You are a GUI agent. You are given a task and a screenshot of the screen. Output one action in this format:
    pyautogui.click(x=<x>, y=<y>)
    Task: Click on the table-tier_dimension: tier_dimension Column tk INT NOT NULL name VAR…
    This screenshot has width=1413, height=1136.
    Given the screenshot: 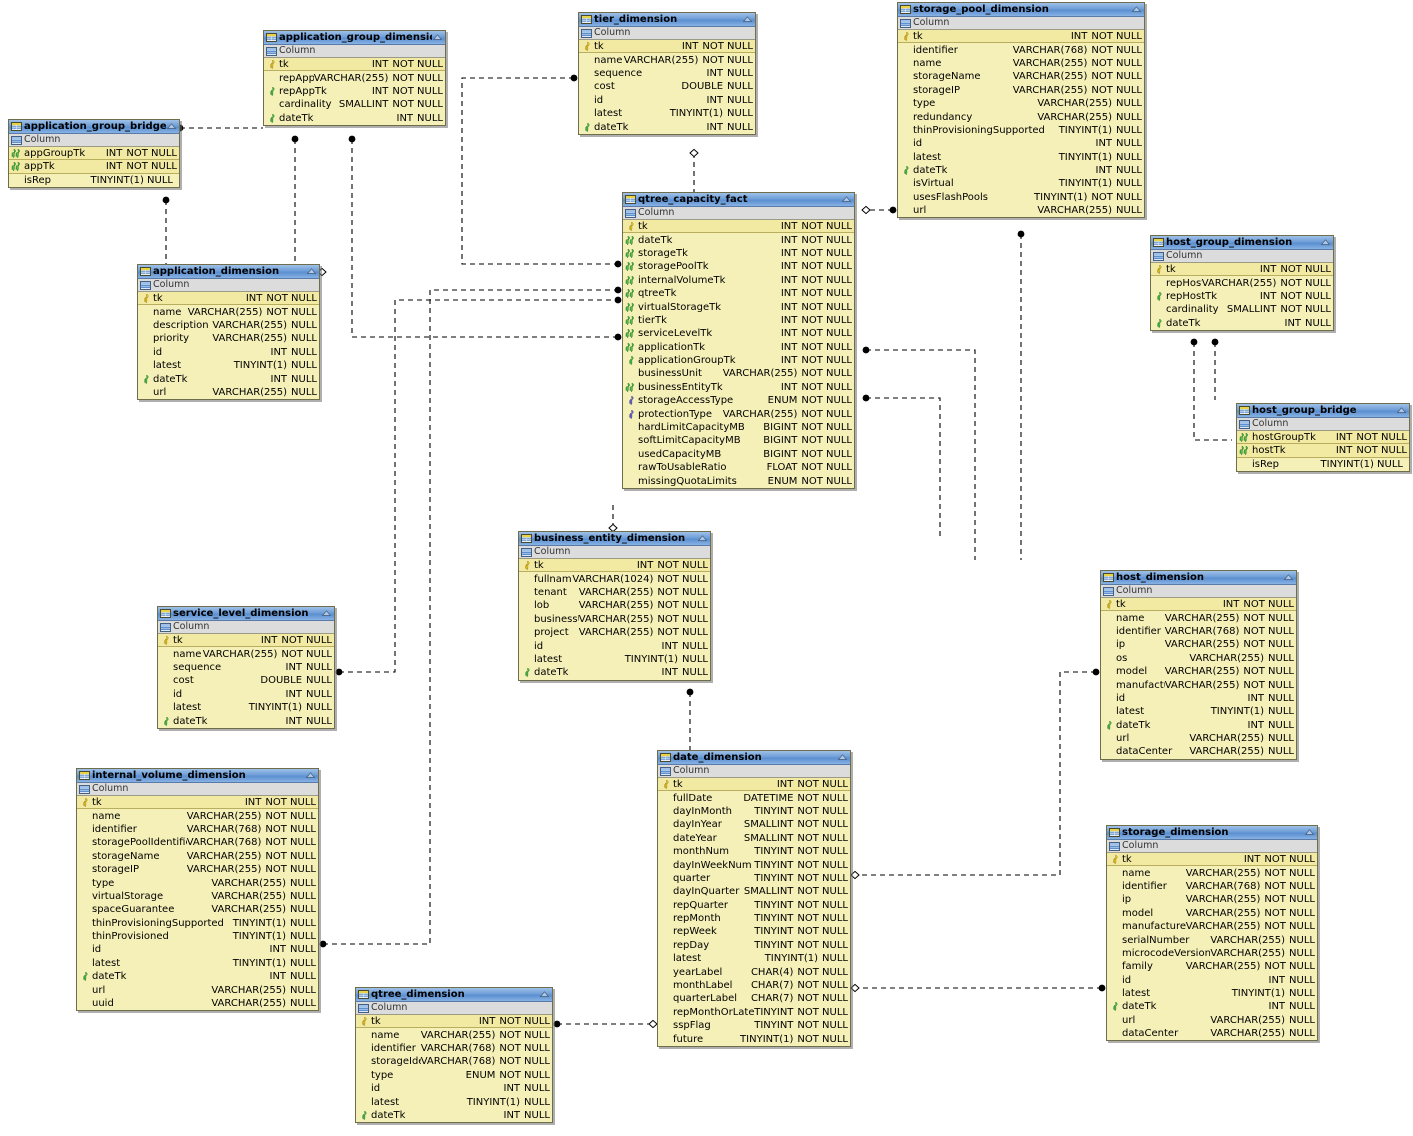 What is the action you would take?
    pyautogui.click(x=667, y=73)
    